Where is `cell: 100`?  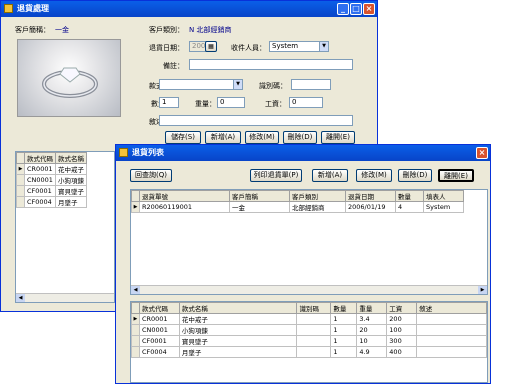
cell: 100 is located at coordinates (402, 330).